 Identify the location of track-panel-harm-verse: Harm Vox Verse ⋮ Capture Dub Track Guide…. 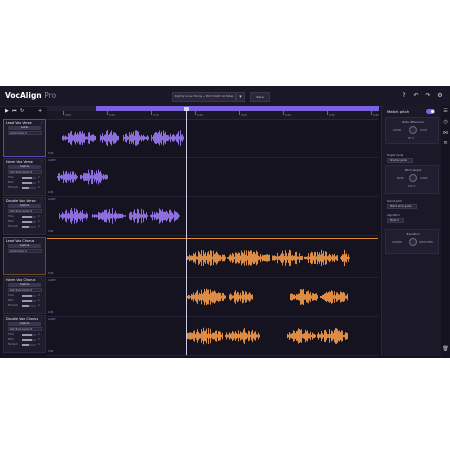
(24, 177).